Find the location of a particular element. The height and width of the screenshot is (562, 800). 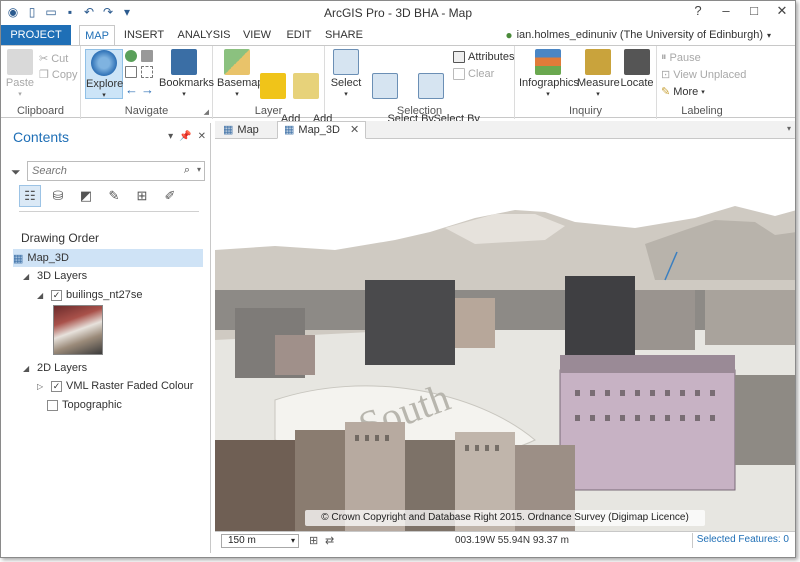

more-label: More is located at coordinates (686, 91).